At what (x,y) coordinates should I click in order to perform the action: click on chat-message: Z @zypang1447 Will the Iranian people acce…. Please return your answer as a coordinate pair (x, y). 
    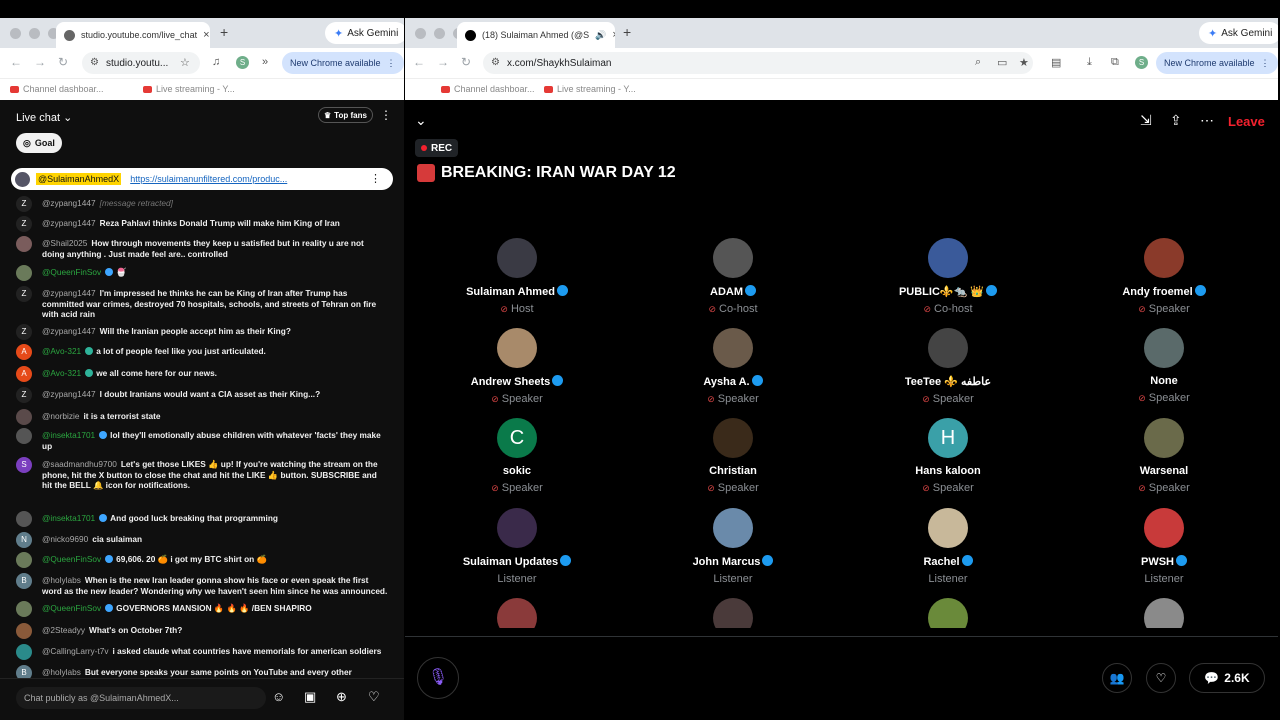
    Looking at the image, I should click on (202, 332).